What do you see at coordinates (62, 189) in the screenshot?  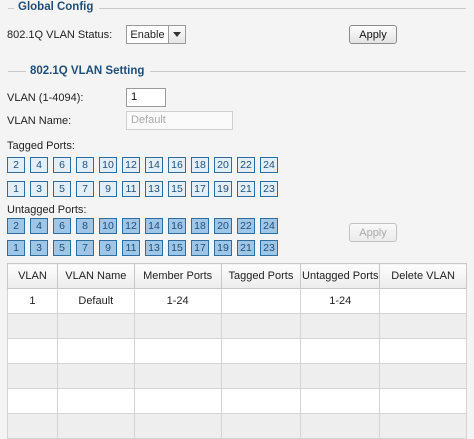 I see `tagged-port-checkbox: 5` at bounding box center [62, 189].